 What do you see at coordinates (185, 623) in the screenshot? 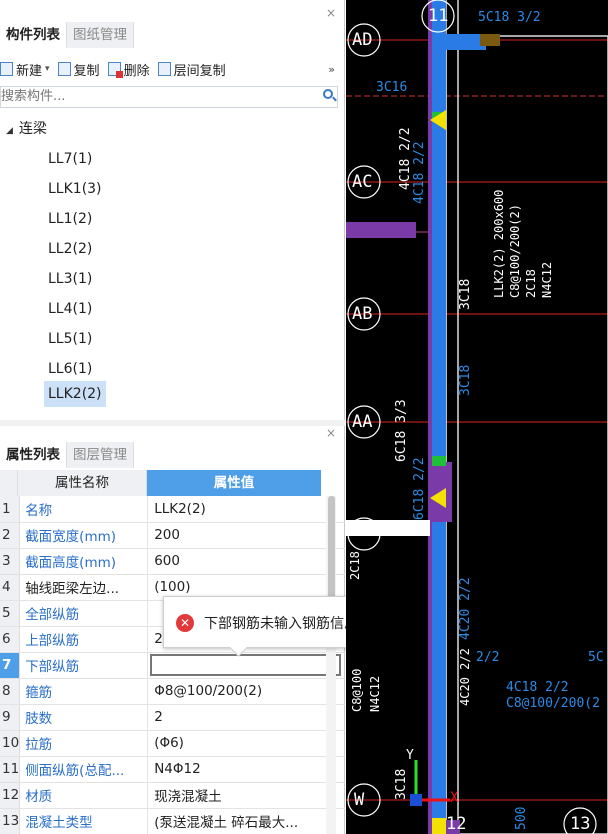
I see `error-icon: ✕` at bounding box center [185, 623].